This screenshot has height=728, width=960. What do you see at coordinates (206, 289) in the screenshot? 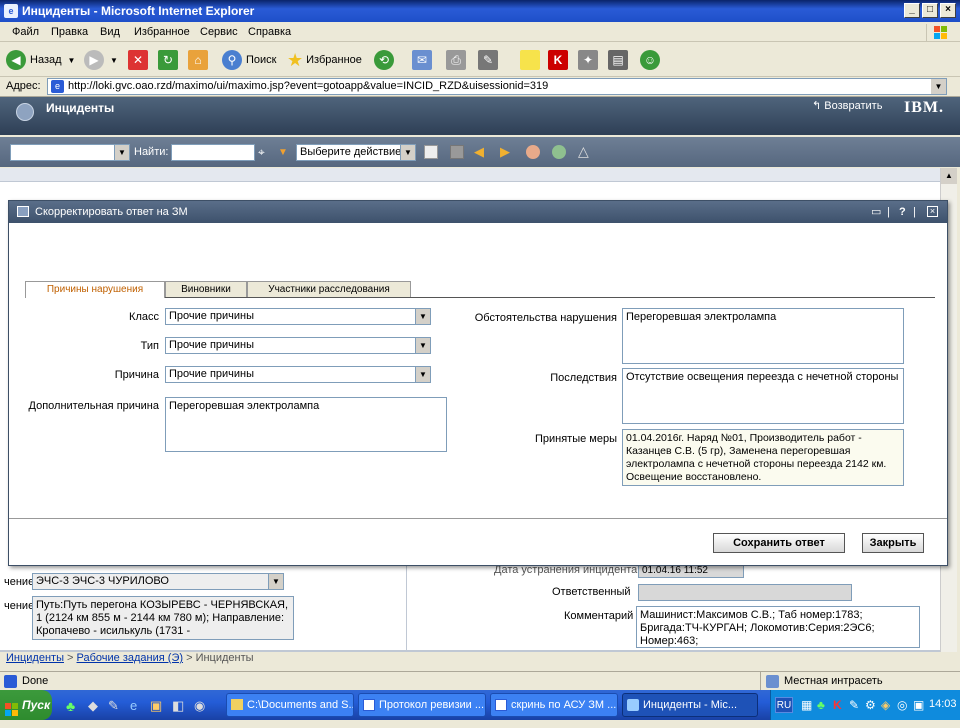
I see `tab-culprits: Виновники` at bounding box center [206, 289].